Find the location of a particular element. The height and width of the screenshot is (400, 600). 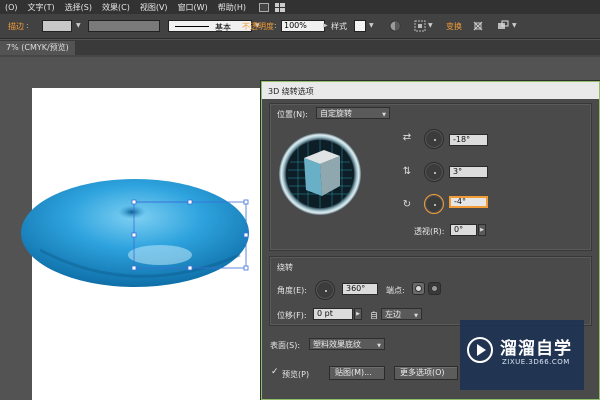

cap-on-button is located at coordinates (418, 288).